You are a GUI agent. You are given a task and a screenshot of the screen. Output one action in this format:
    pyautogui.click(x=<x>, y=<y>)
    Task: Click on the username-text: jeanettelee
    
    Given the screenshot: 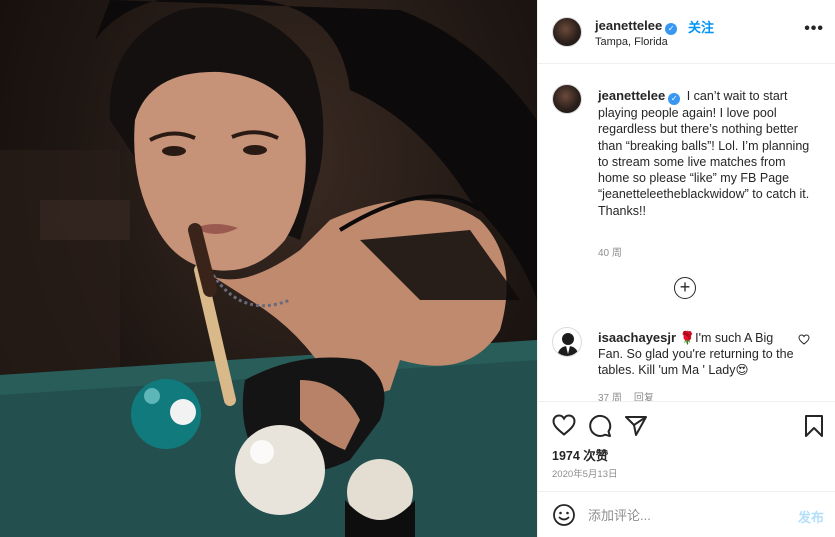 What is the action you would take?
    pyautogui.click(x=629, y=25)
    